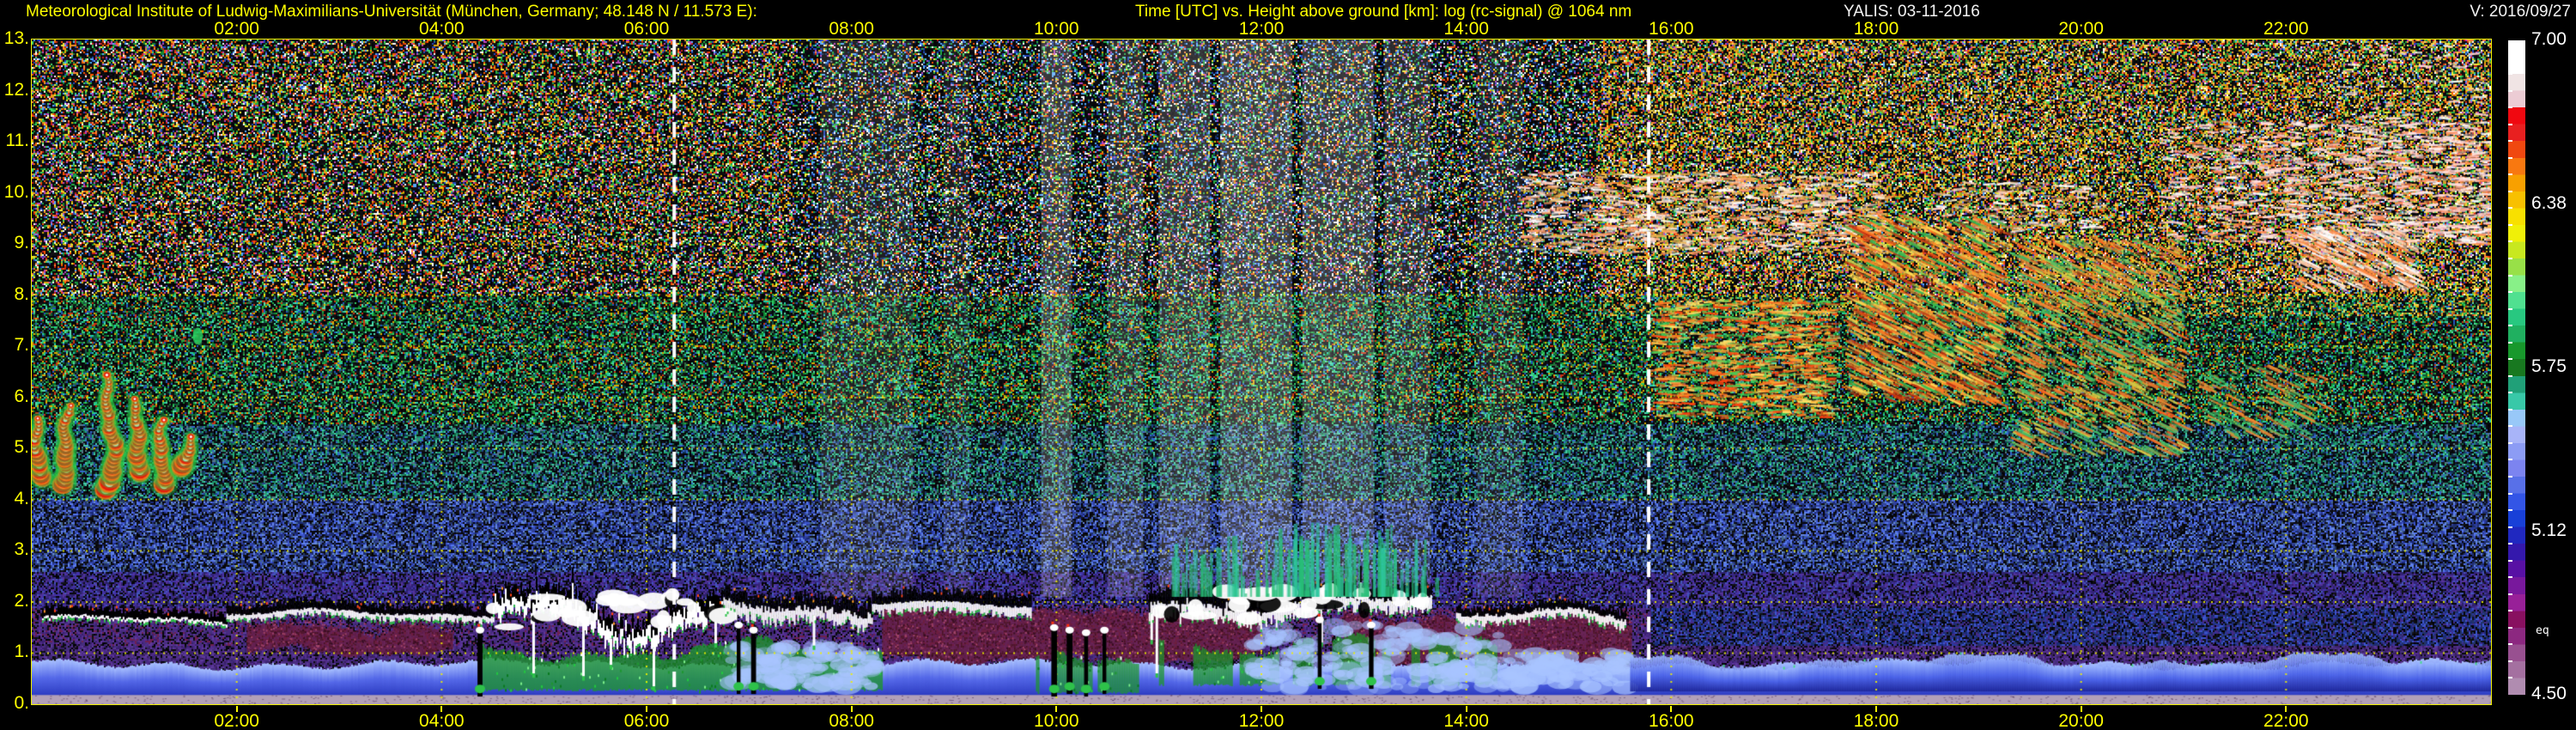  I want to click on y-tick-label: 6., so click(21, 396).